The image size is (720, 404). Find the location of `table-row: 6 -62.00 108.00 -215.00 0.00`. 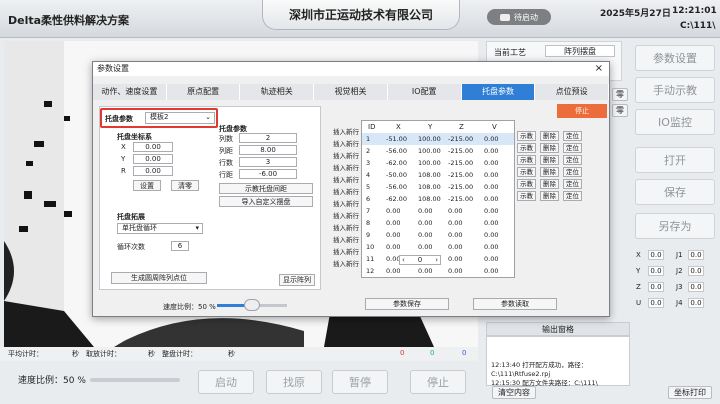

table-row: 6 -62.00 108.00 -215.00 0.00 is located at coordinates (438, 199).